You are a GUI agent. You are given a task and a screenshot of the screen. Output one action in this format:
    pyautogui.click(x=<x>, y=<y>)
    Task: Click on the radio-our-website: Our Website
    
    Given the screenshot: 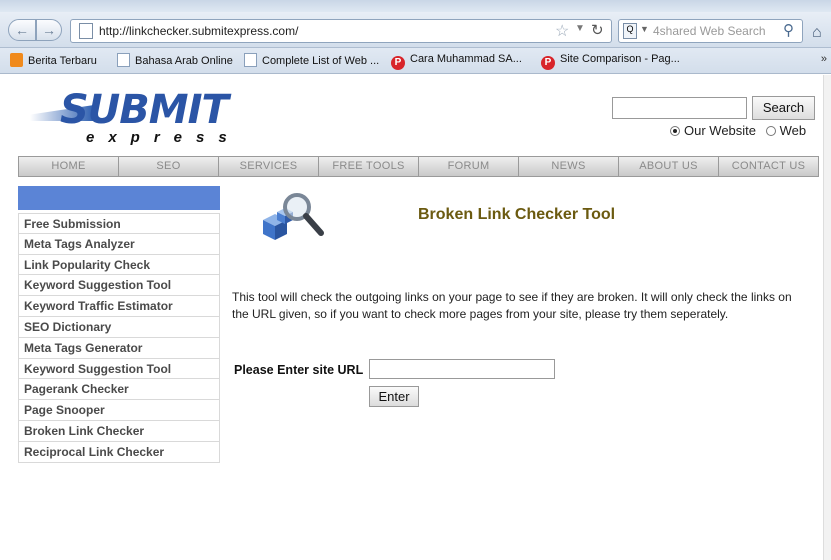 What is the action you would take?
    pyautogui.click(x=713, y=130)
    